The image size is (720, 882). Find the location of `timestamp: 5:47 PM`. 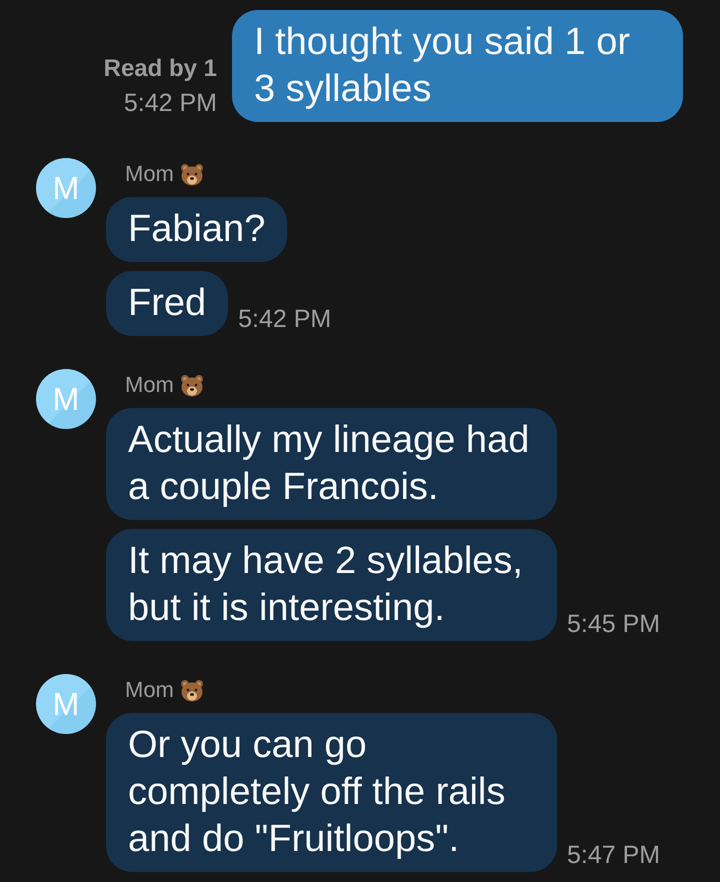

timestamp: 5:47 PM is located at coordinates (613, 855).